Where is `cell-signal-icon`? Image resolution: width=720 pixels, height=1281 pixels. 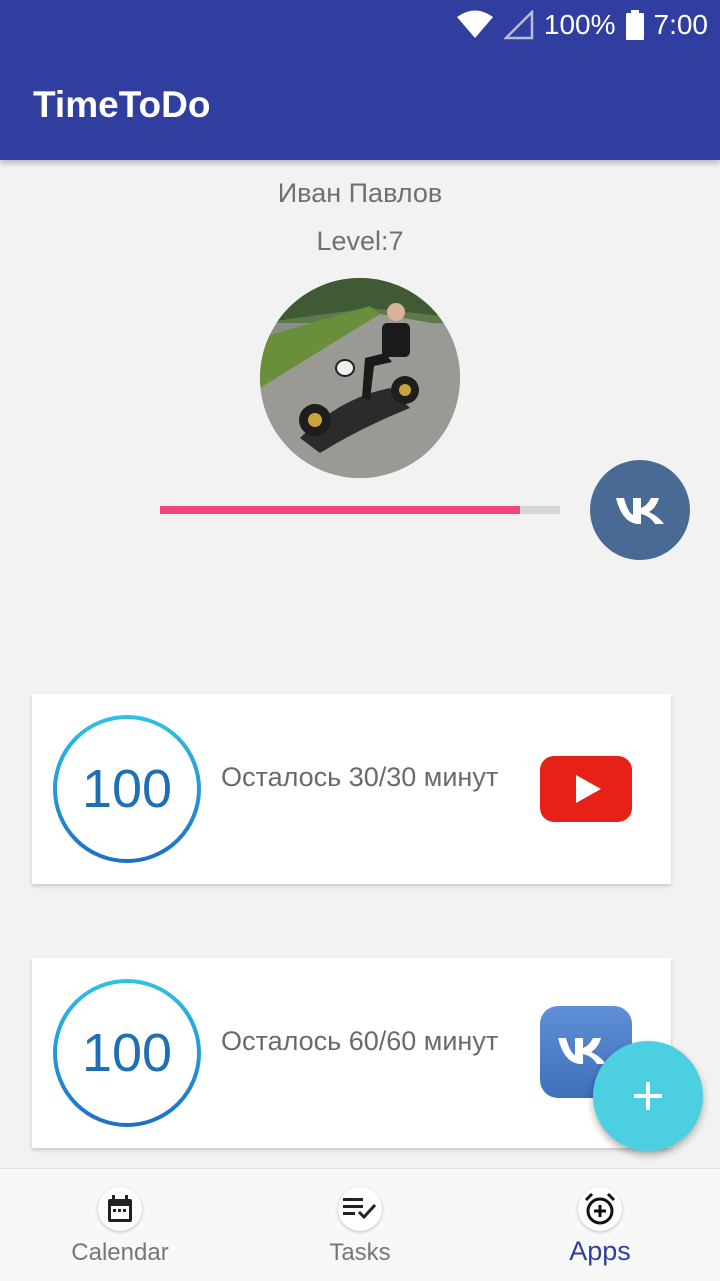 cell-signal-icon is located at coordinates (518, 25).